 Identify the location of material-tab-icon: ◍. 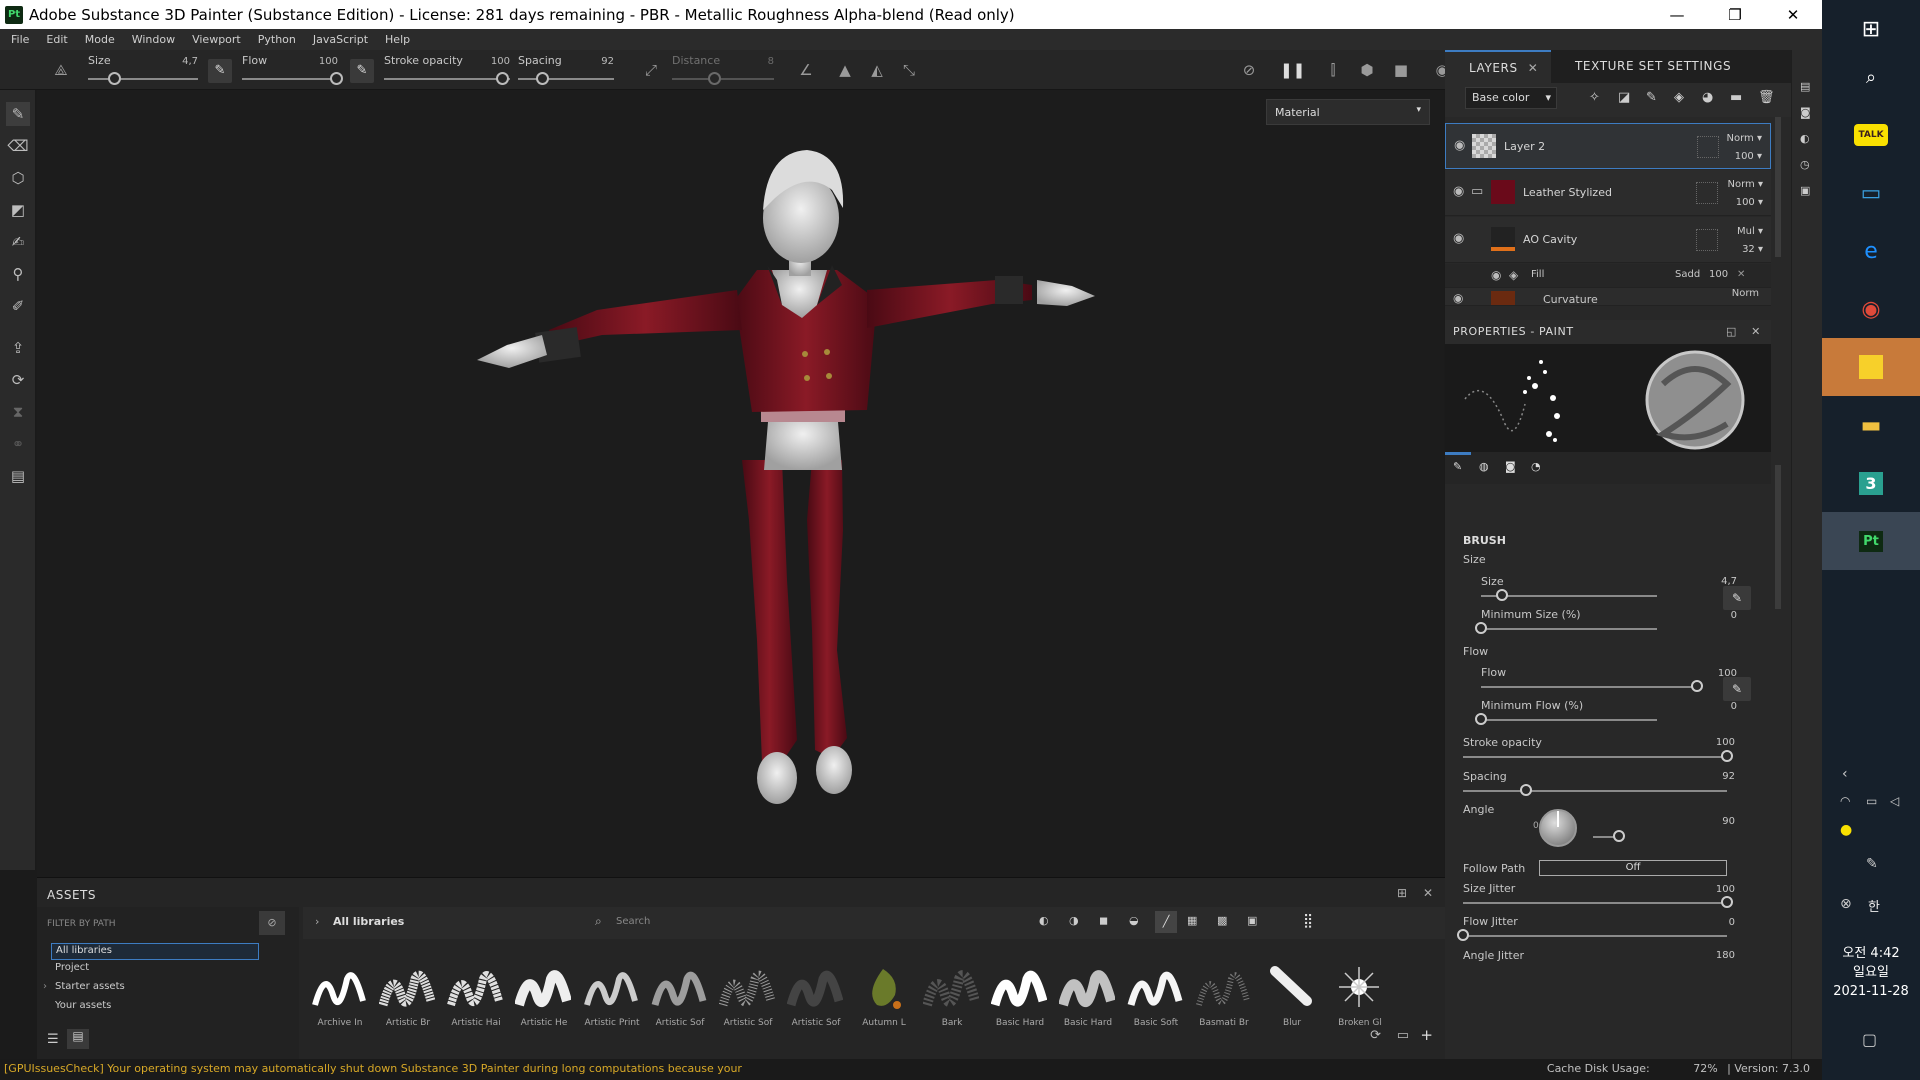
(1484, 466).